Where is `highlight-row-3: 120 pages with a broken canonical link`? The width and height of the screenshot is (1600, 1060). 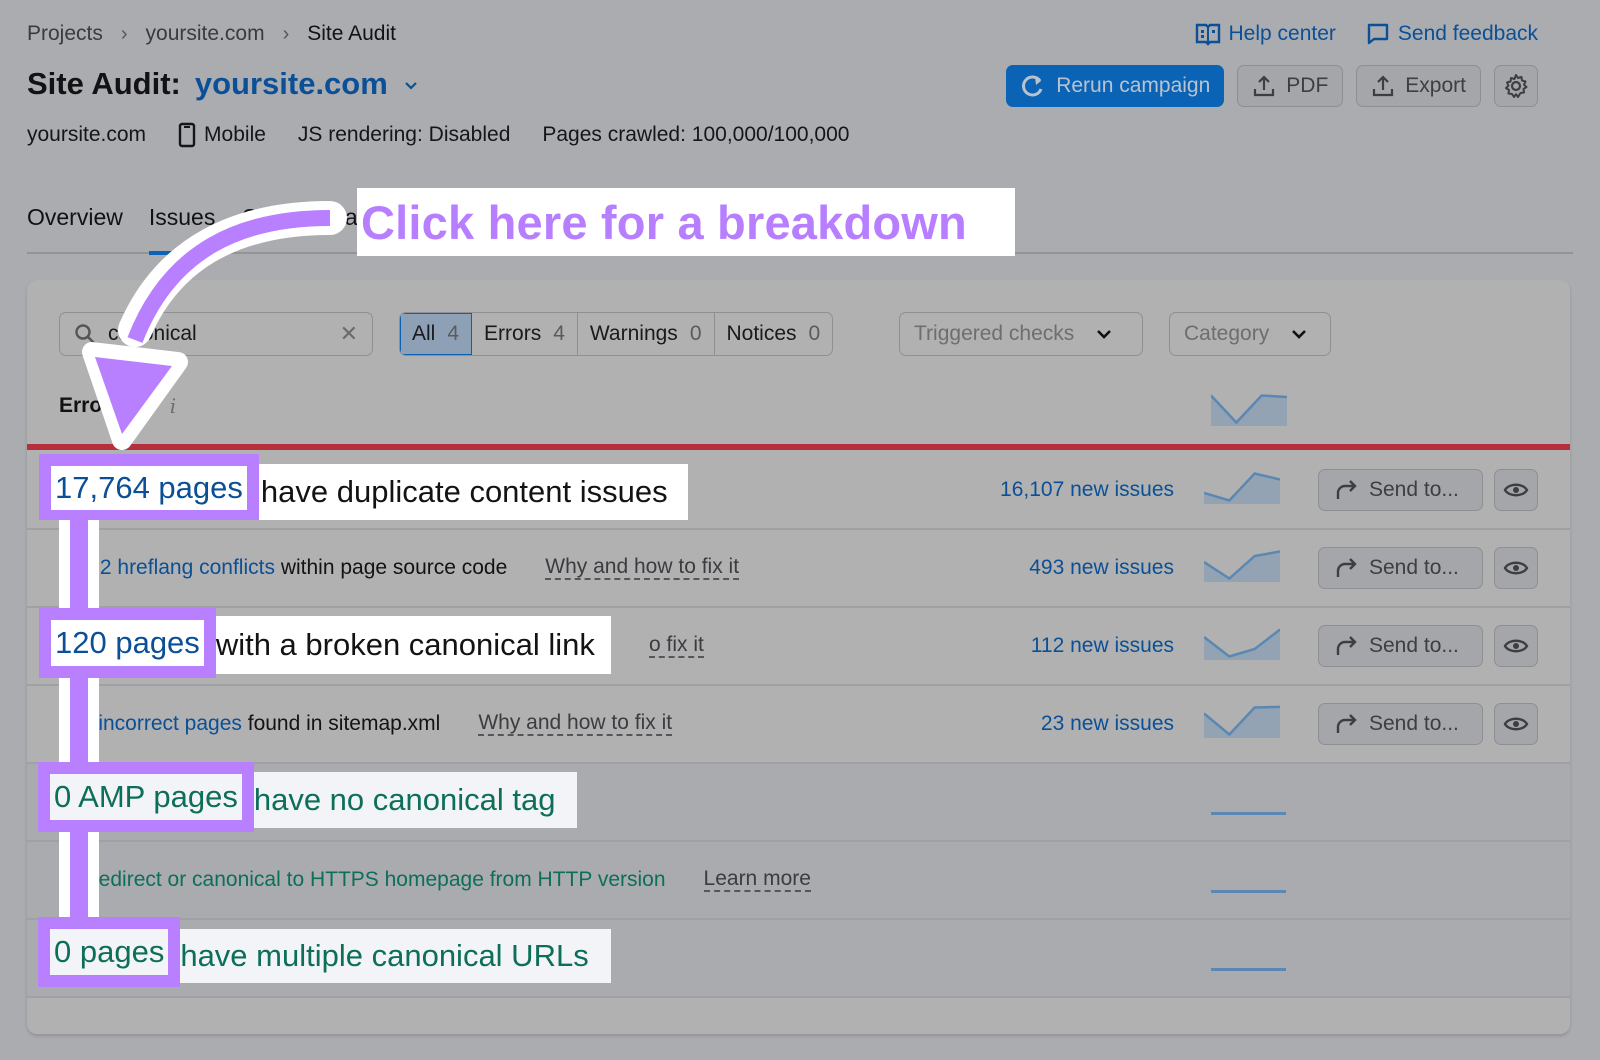 highlight-row-3: 120 pages with a broken canonical link is located at coordinates (325, 643).